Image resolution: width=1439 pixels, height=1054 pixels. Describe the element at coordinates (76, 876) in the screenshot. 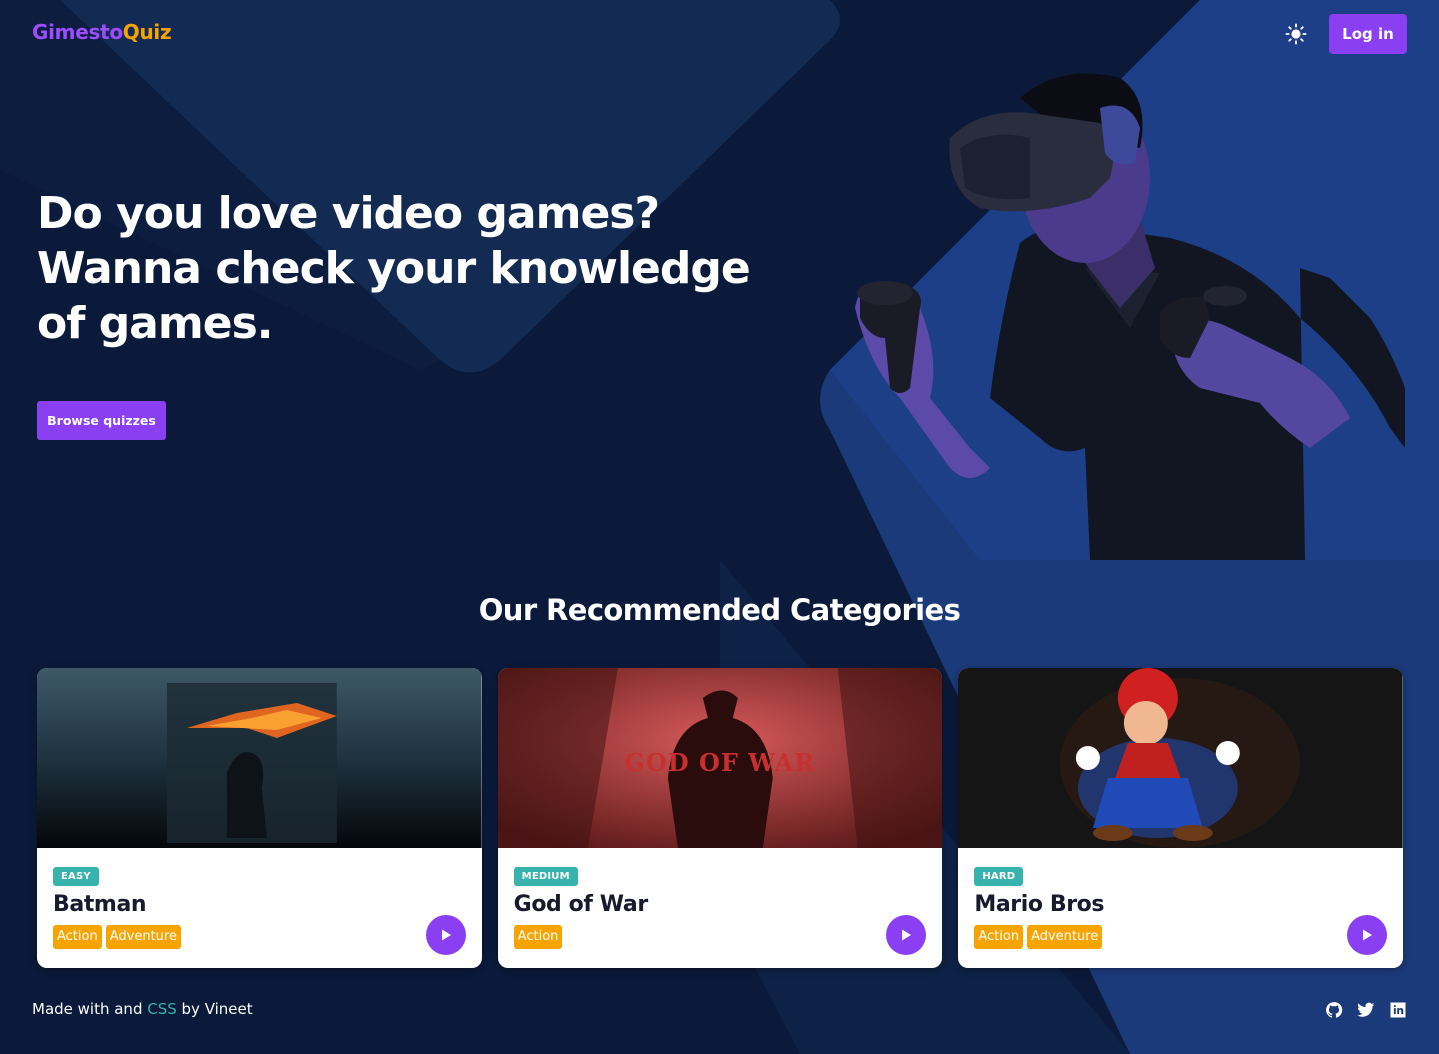

I see `difficulty-badge: EASY` at that location.